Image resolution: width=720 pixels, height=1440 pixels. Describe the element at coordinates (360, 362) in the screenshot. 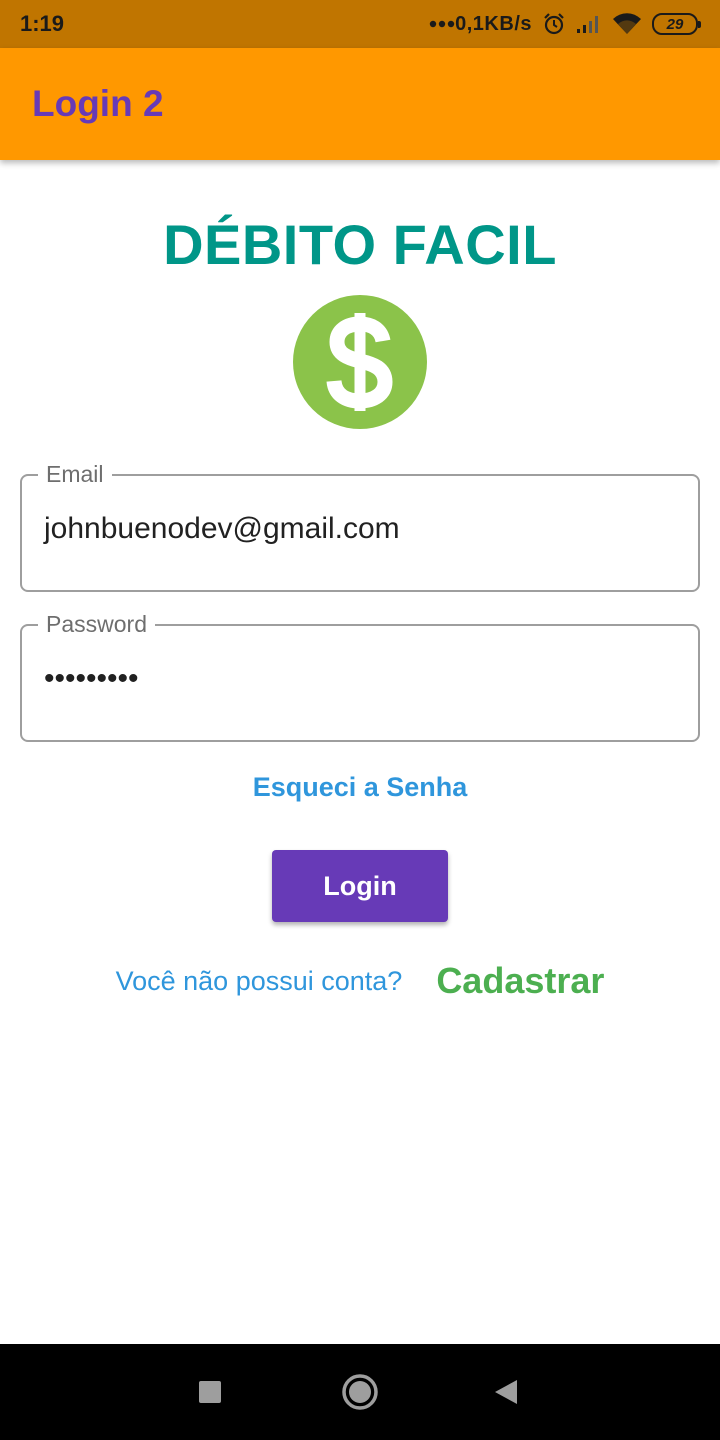

I see `dollar-icon` at that location.